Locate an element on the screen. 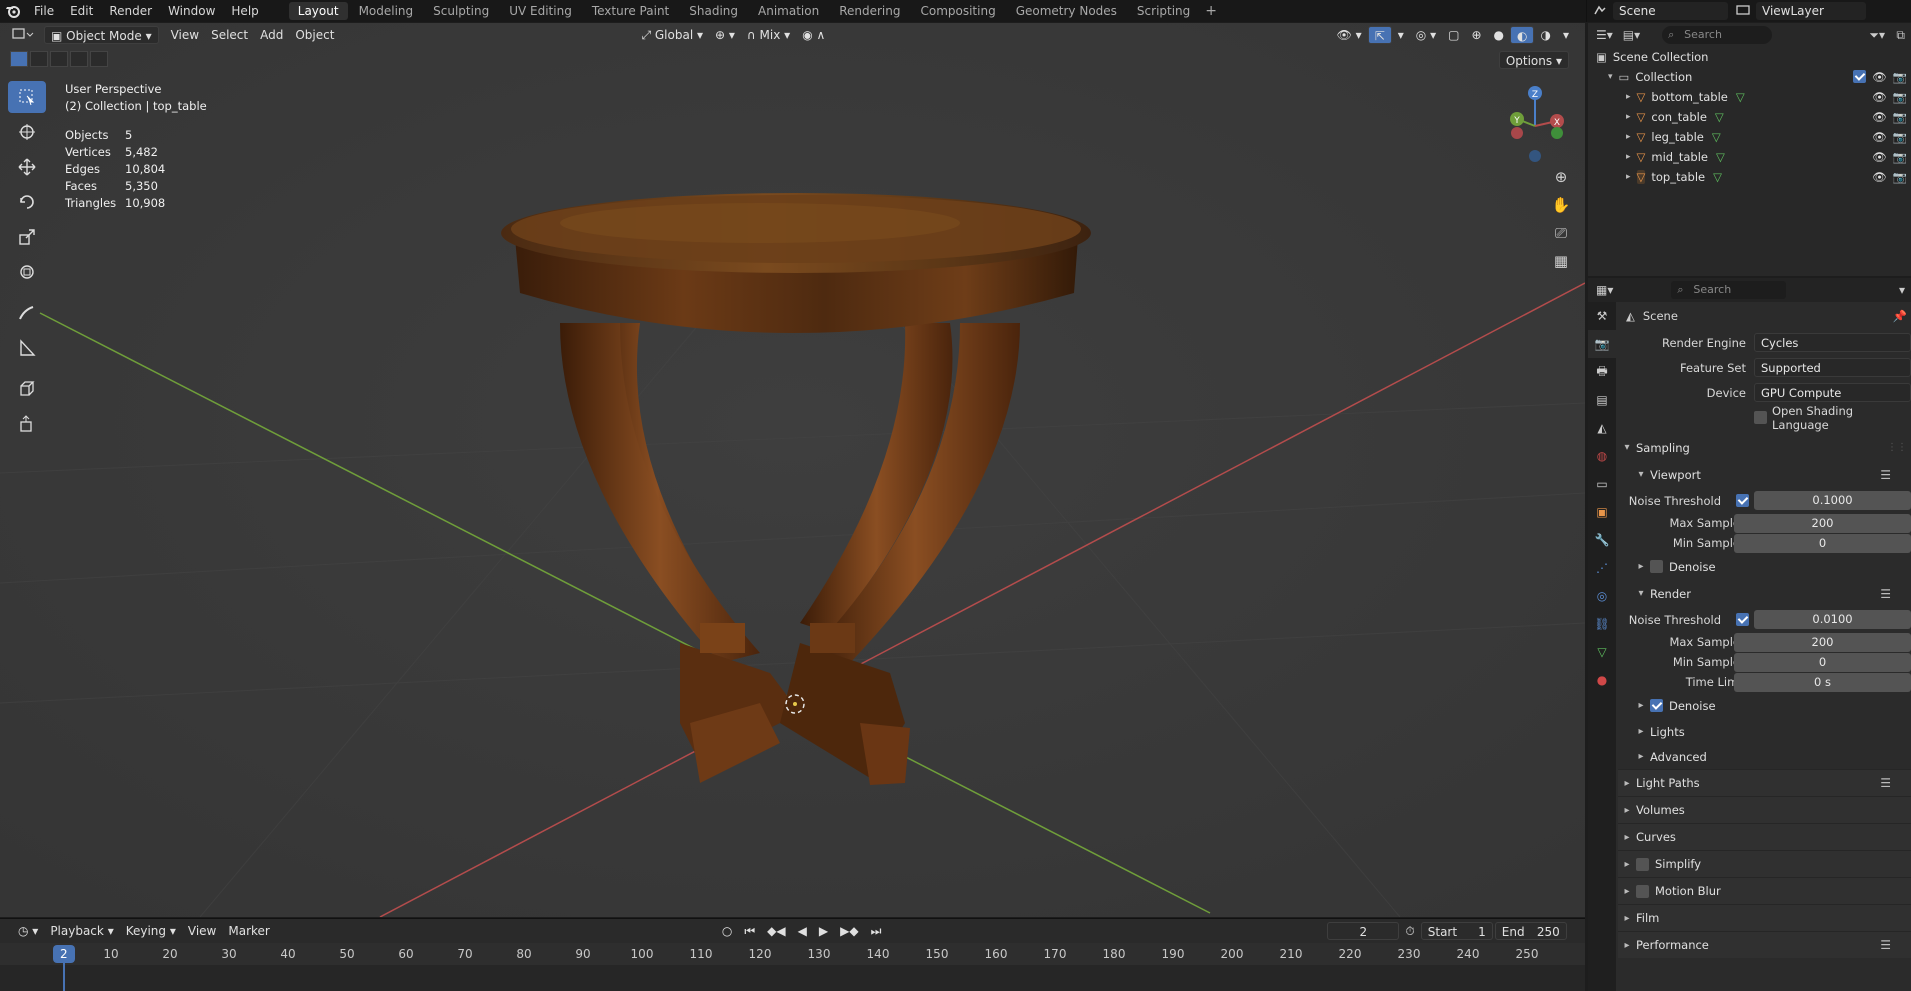 The height and width of the screenshot is (991, 1911). new-collection-icon: ⧉ is located at coordinates (1900, 35).